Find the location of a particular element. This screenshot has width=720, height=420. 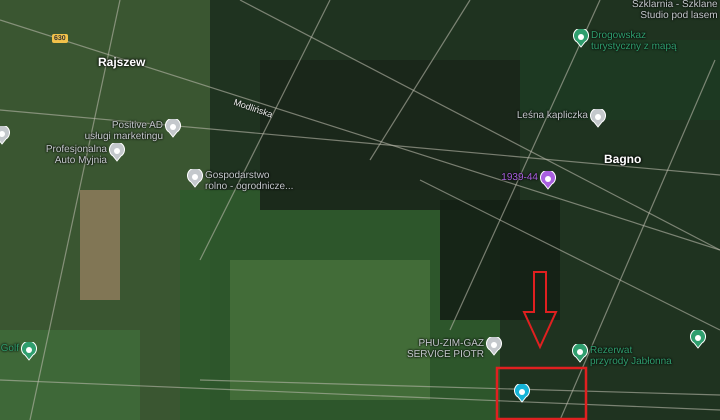

place-label: Leśna kapliczka is located at coordinates (552, 115).